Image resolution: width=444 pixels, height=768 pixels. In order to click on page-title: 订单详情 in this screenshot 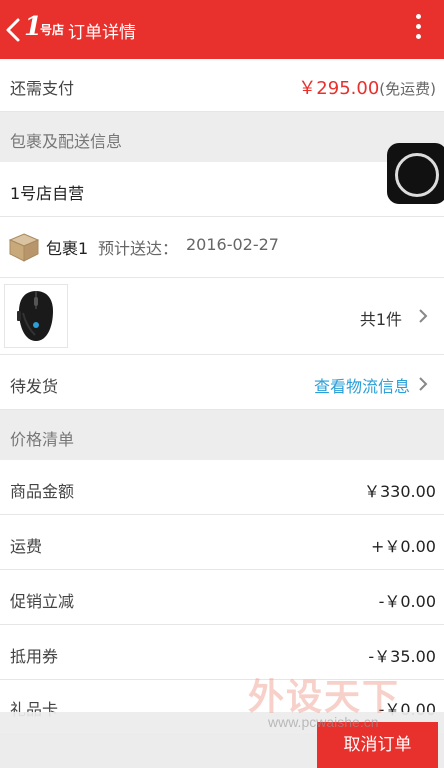, I will do `click(102, 33)`.